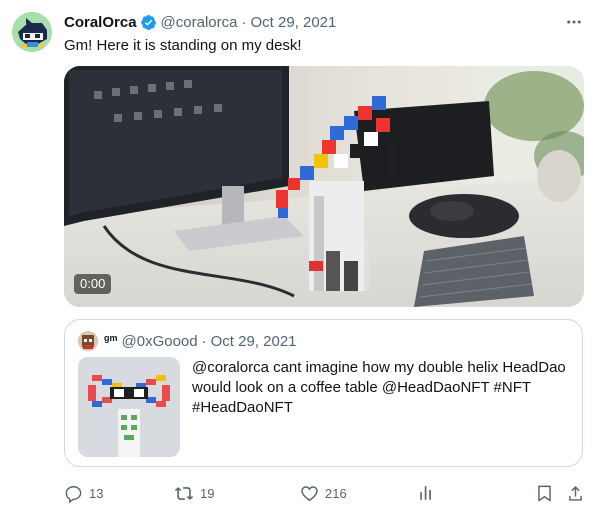 This screenshot has width=600, height=516. I want to click on orca-avatar-image, so click(32, 32).